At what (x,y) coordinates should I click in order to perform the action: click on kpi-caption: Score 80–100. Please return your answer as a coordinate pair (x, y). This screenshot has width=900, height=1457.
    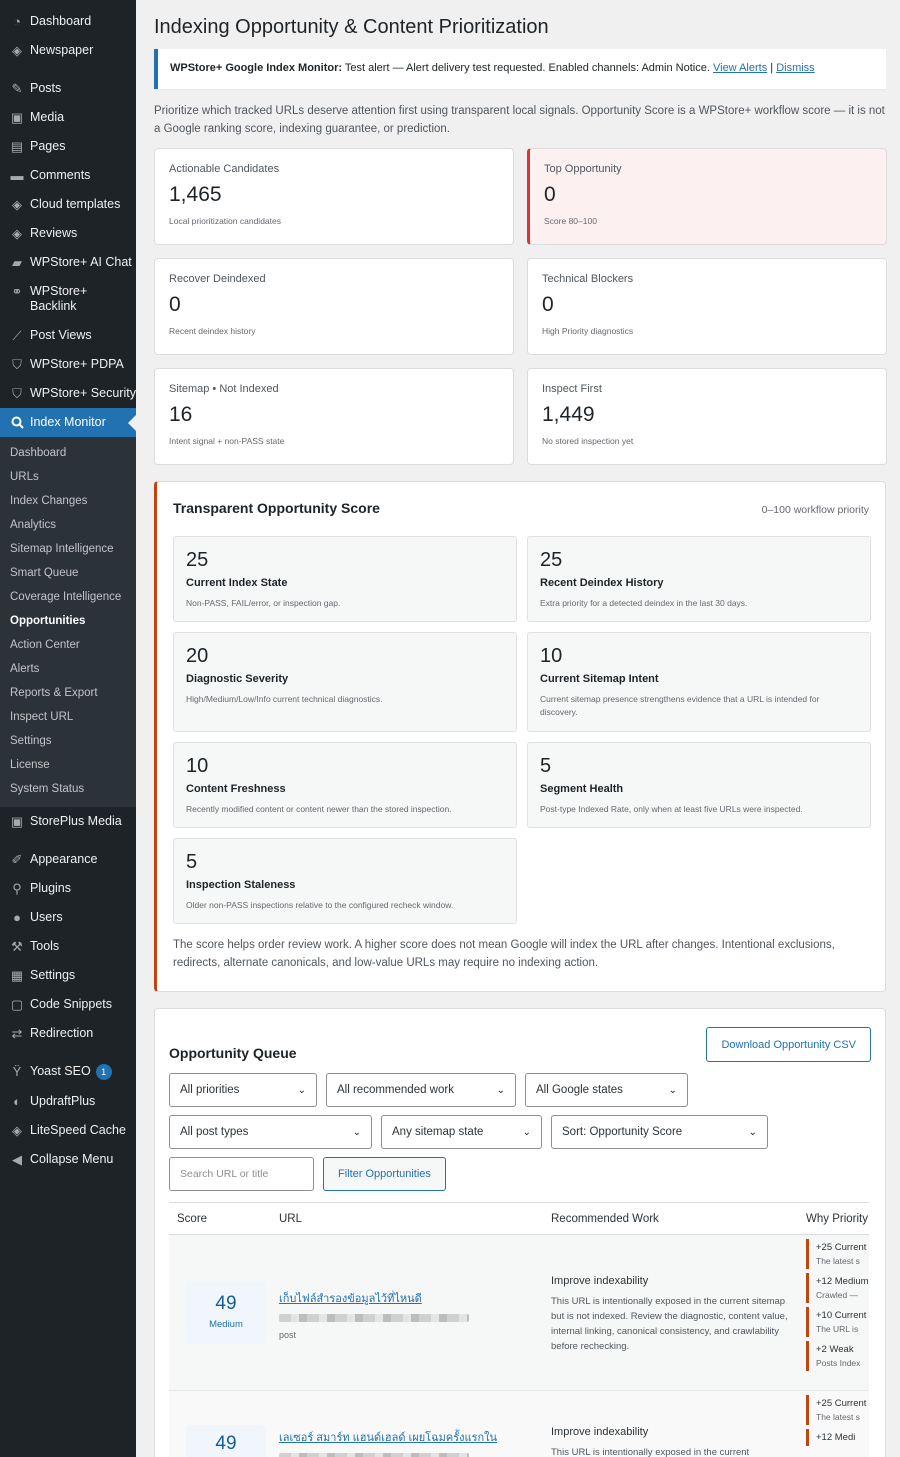
    Looking at the image, I should click on (570, 221).